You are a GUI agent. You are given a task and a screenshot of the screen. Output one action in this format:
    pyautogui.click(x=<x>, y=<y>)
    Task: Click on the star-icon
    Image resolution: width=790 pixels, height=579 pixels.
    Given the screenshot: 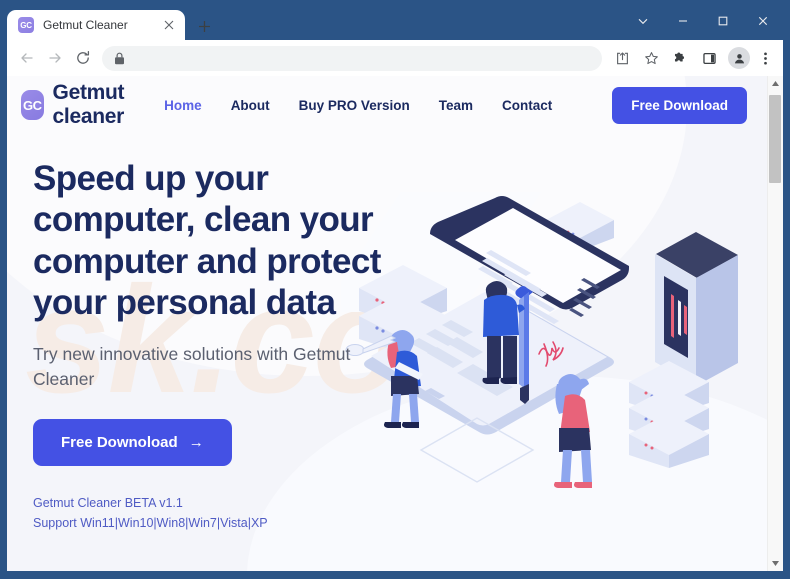 What is the action you would take?
    pyautogui.click(x=651, y=57)
    